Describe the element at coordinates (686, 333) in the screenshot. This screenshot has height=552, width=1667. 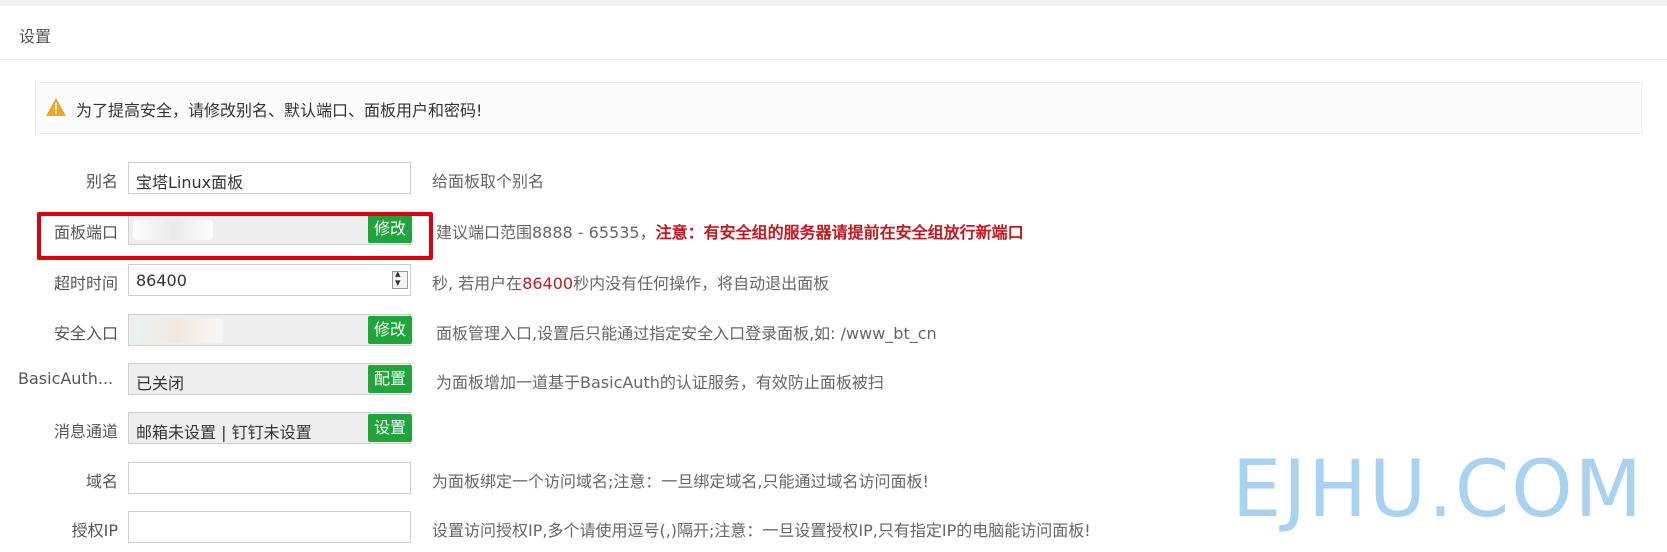
I see `entrance-desc: 面板管理入口,设置后只能通过指定安全入口登录面板,如: /www_bt_cn` at that location.